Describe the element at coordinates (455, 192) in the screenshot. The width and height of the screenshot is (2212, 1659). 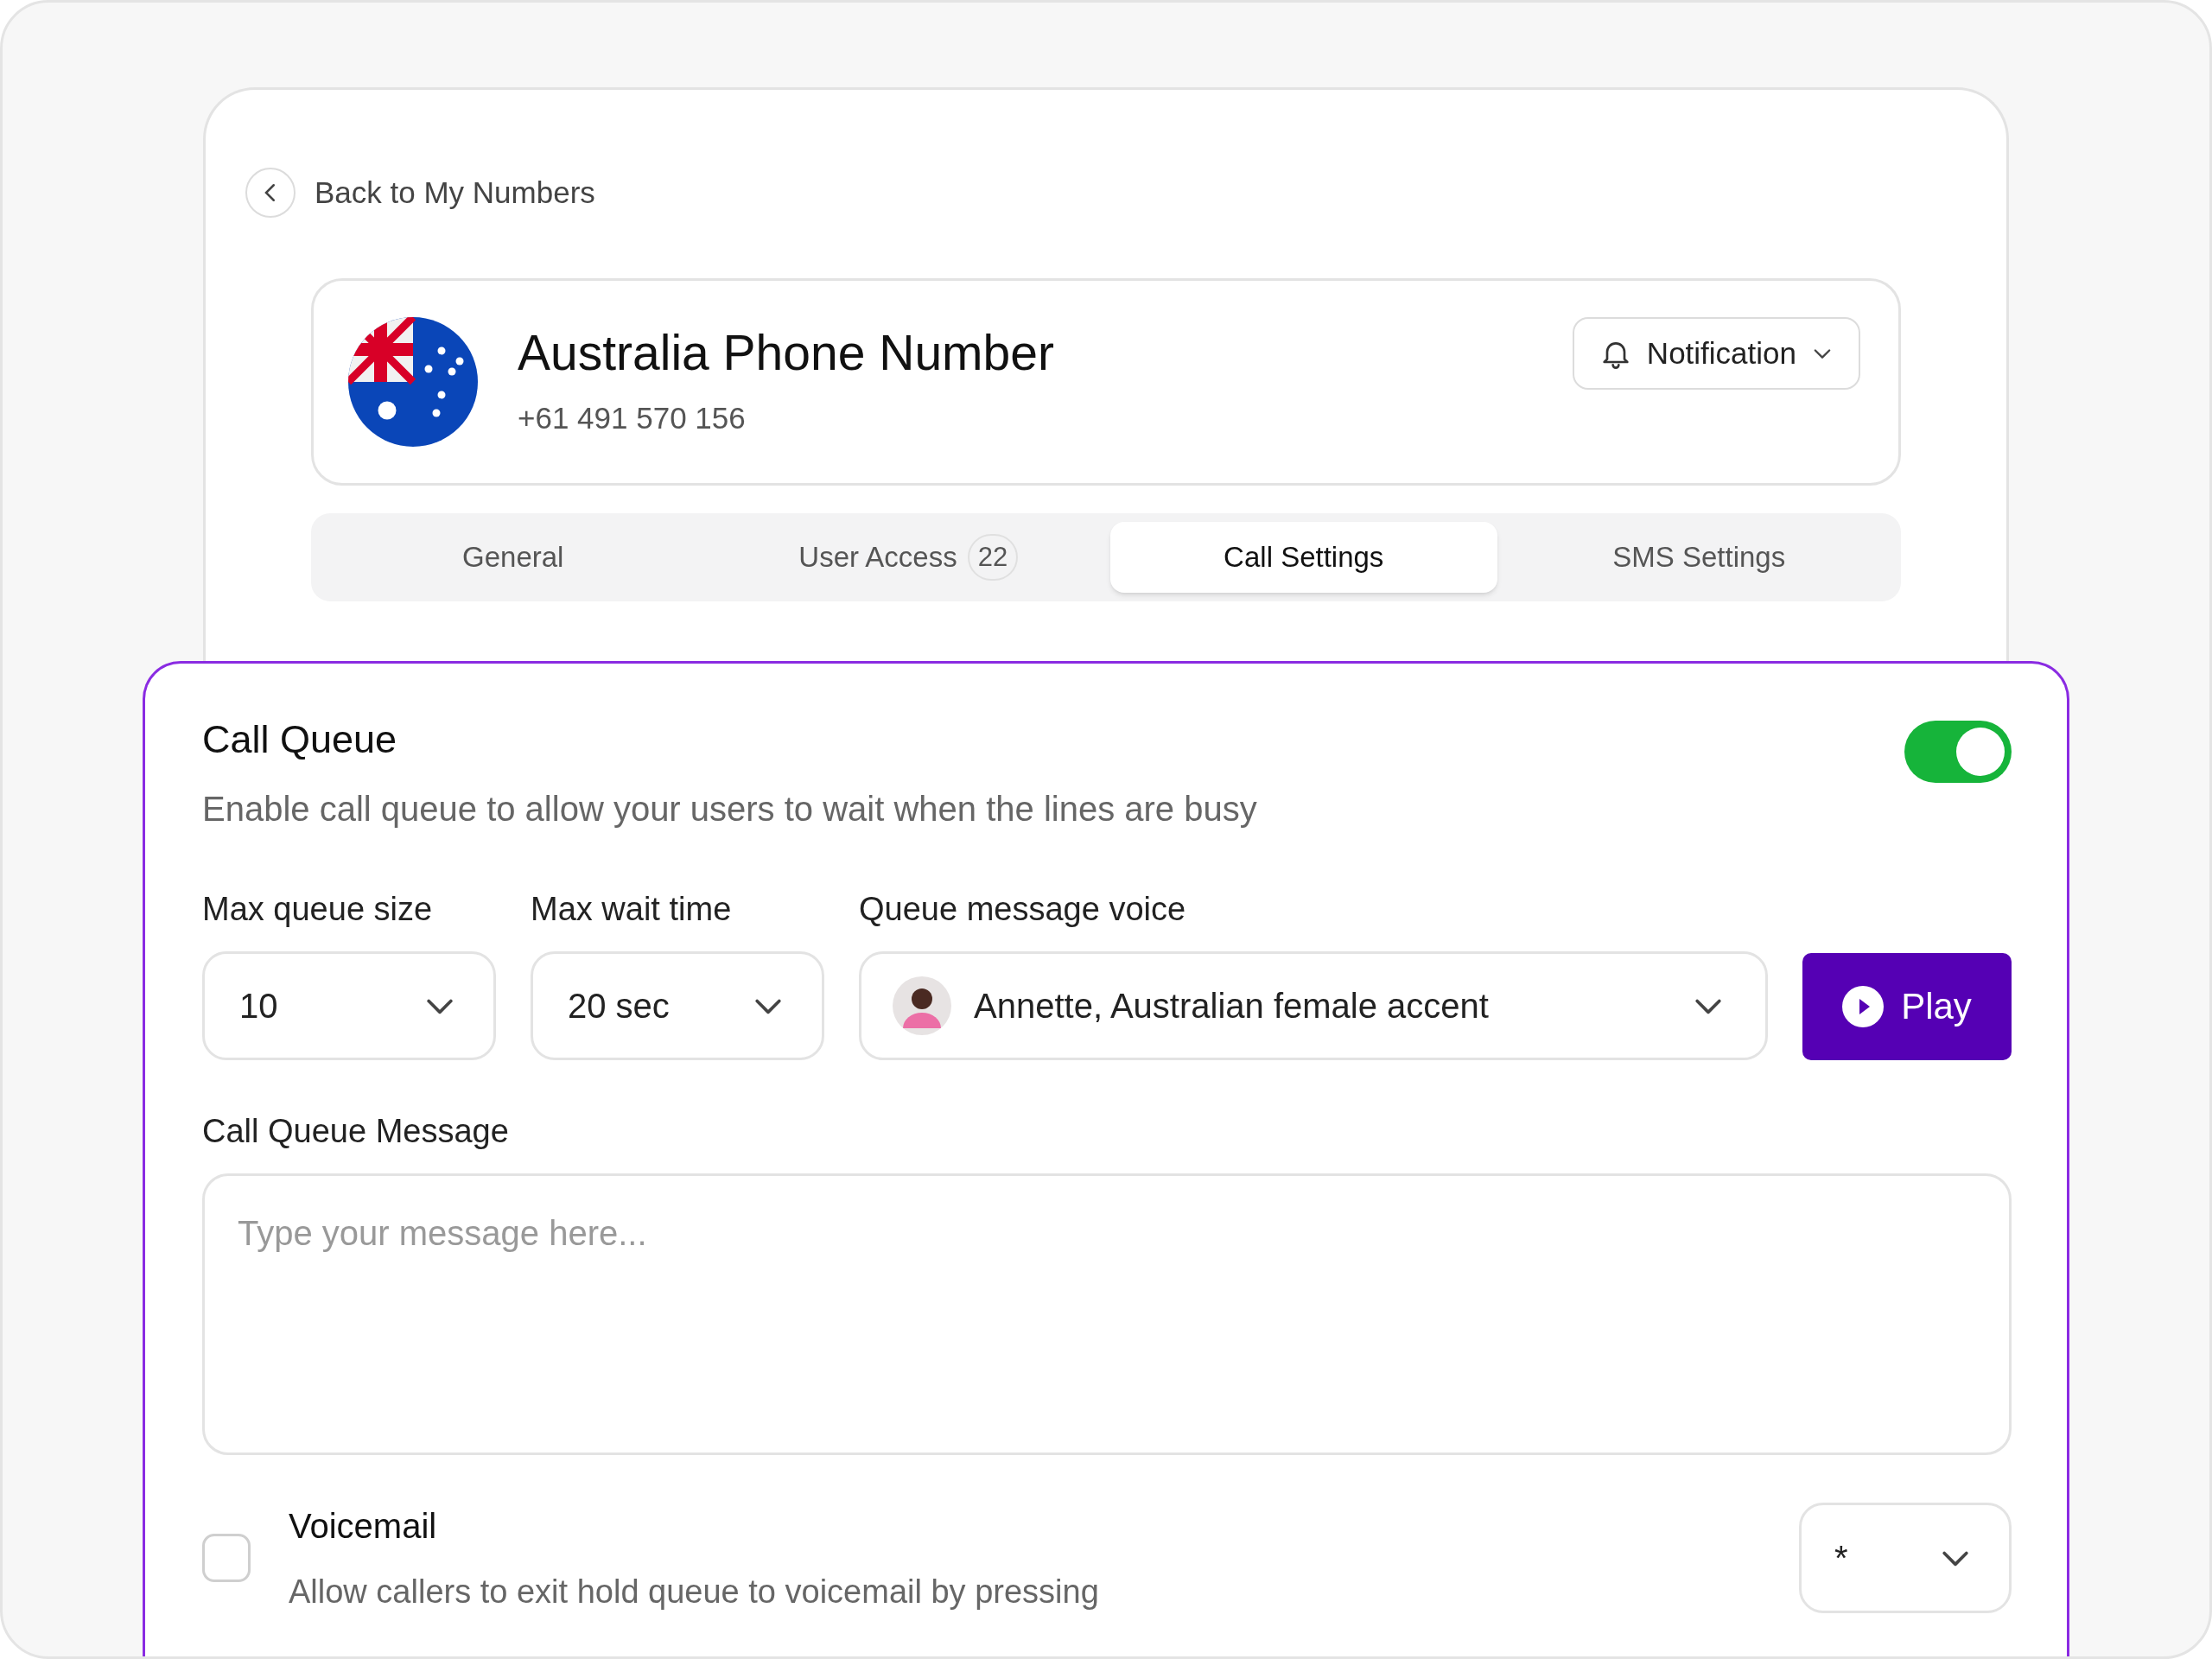
I see `back-link: Back to My Numbers` at that location.